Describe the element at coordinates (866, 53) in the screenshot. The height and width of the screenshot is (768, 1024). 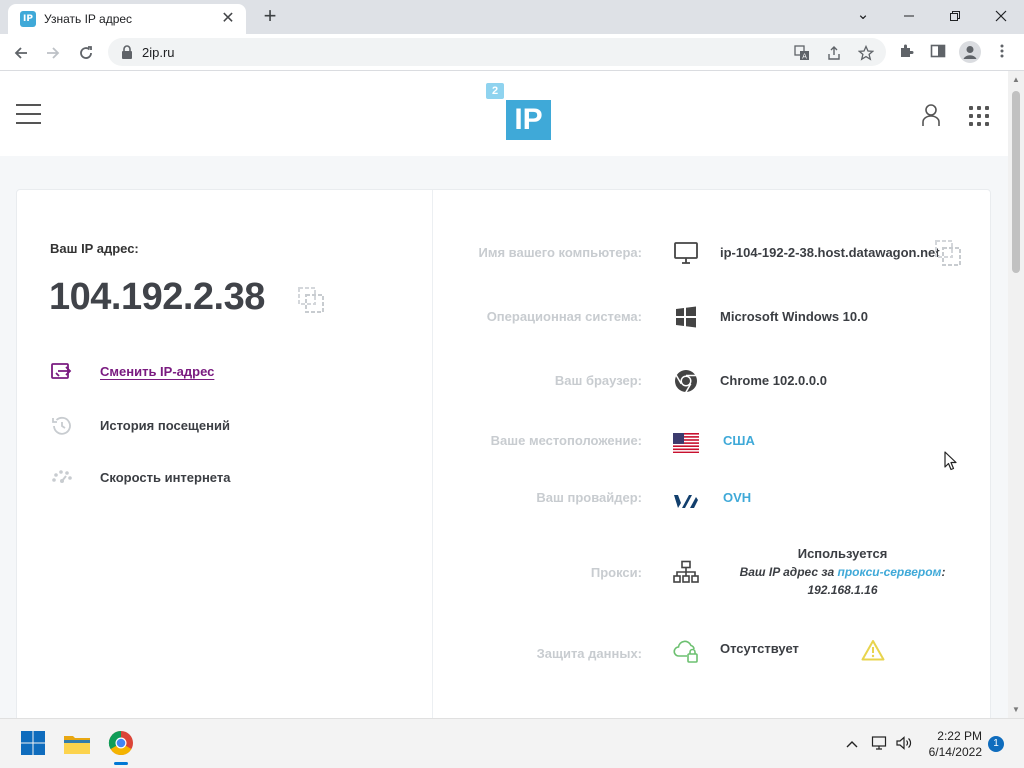
I see `bookmark-star-icon` at that location.